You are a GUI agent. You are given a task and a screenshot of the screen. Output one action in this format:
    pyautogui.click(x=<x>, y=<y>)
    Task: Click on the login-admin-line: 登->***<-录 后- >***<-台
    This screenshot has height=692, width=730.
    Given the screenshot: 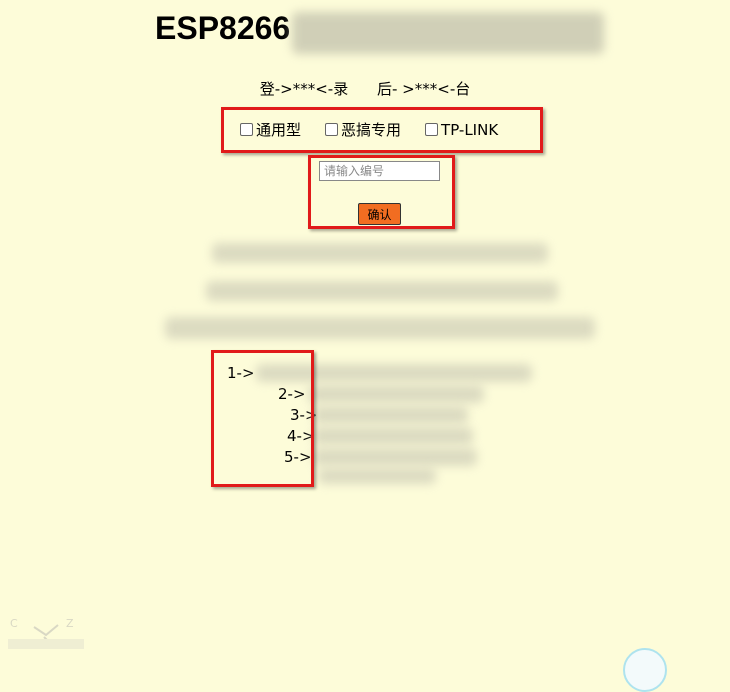 What is the action you would take?
    pyautogui.click(x=365, y=88)
    